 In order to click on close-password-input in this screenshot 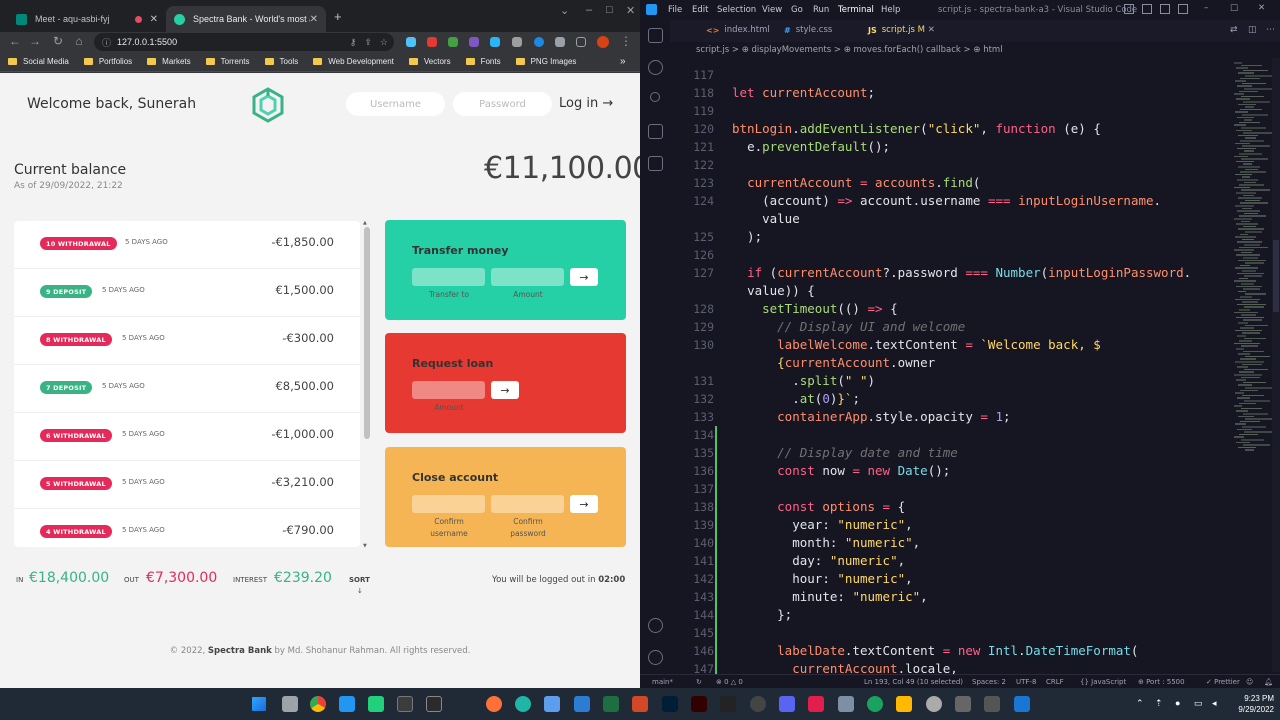, I will do `click(527, 504)`.